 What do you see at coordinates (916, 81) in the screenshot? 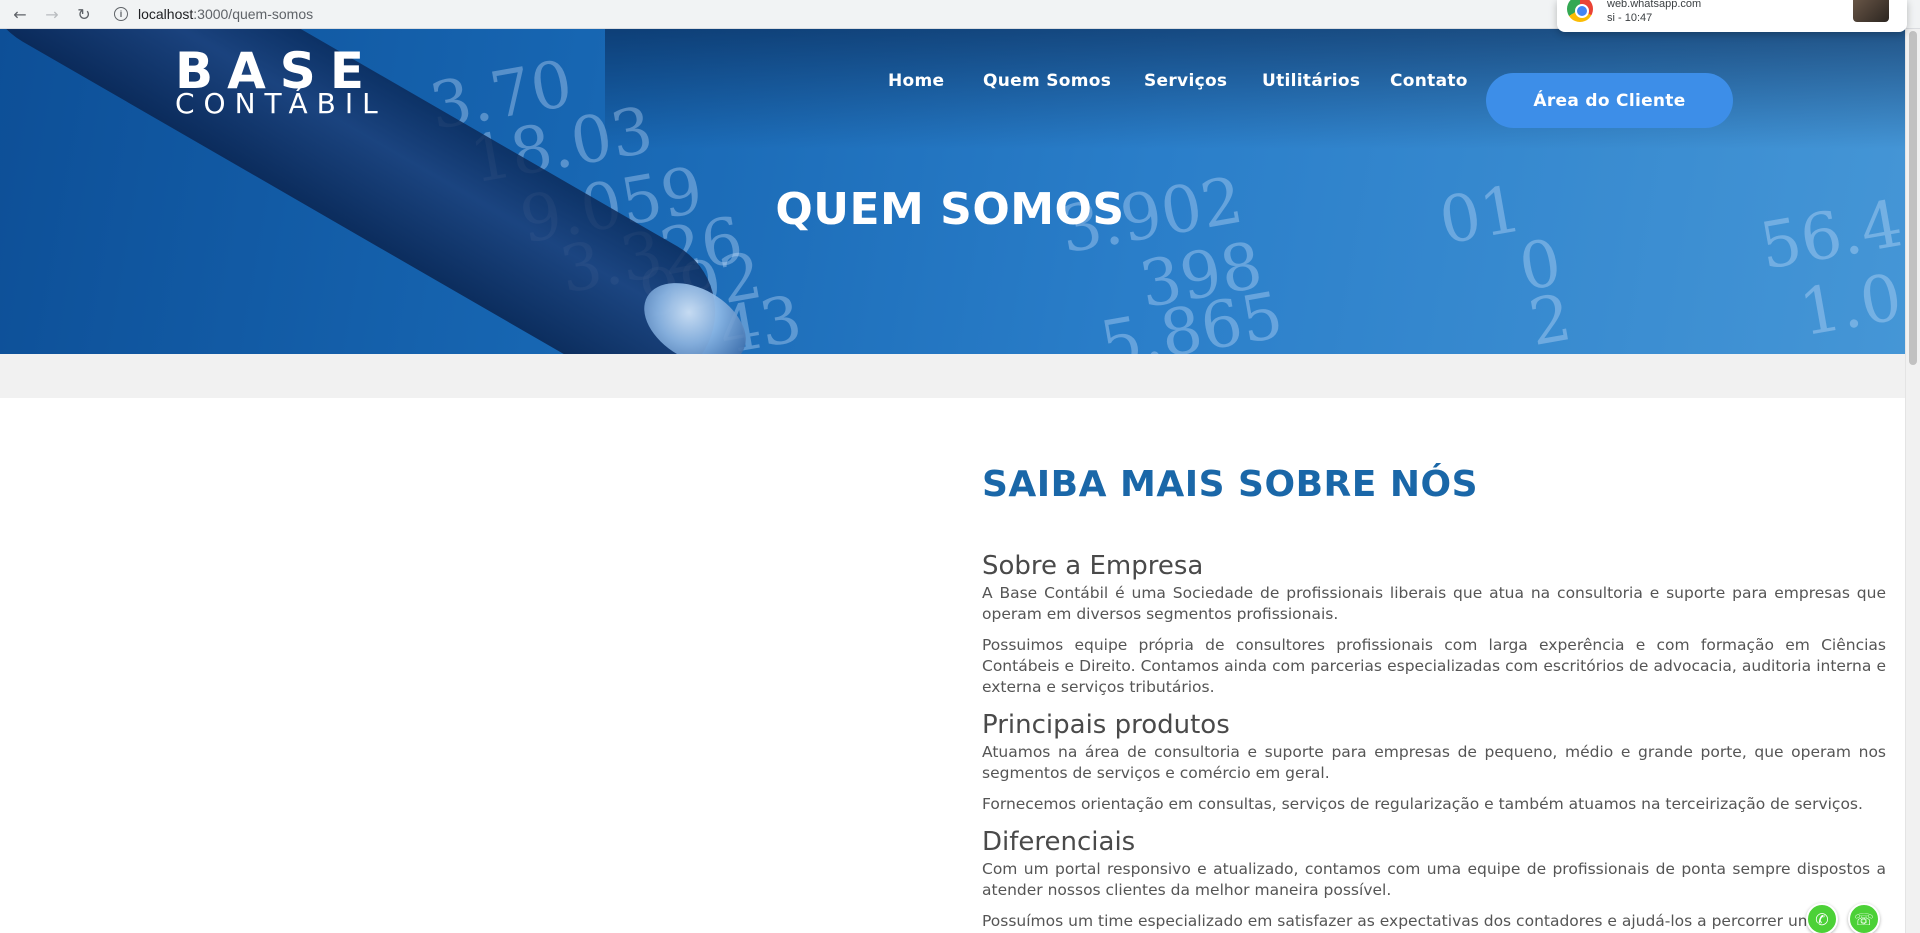
I see `nav-home: Home` at bounding box center [916, 81].